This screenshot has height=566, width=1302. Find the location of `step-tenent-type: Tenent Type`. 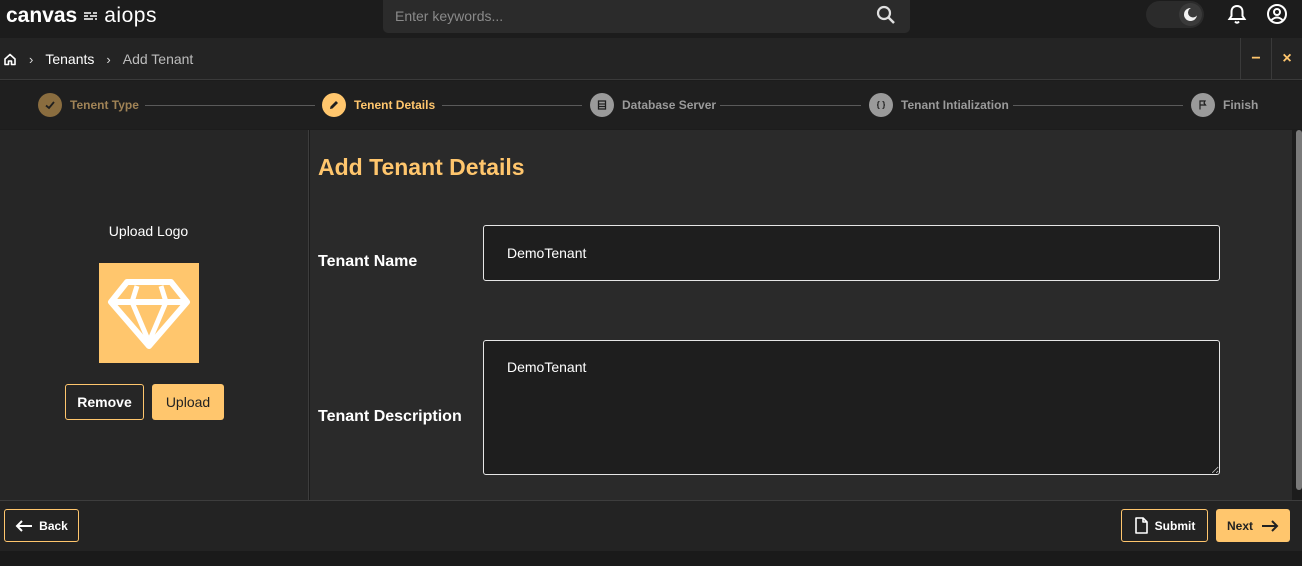

step-tenent-type: Tenent Type is located at coordinates (88, 105).